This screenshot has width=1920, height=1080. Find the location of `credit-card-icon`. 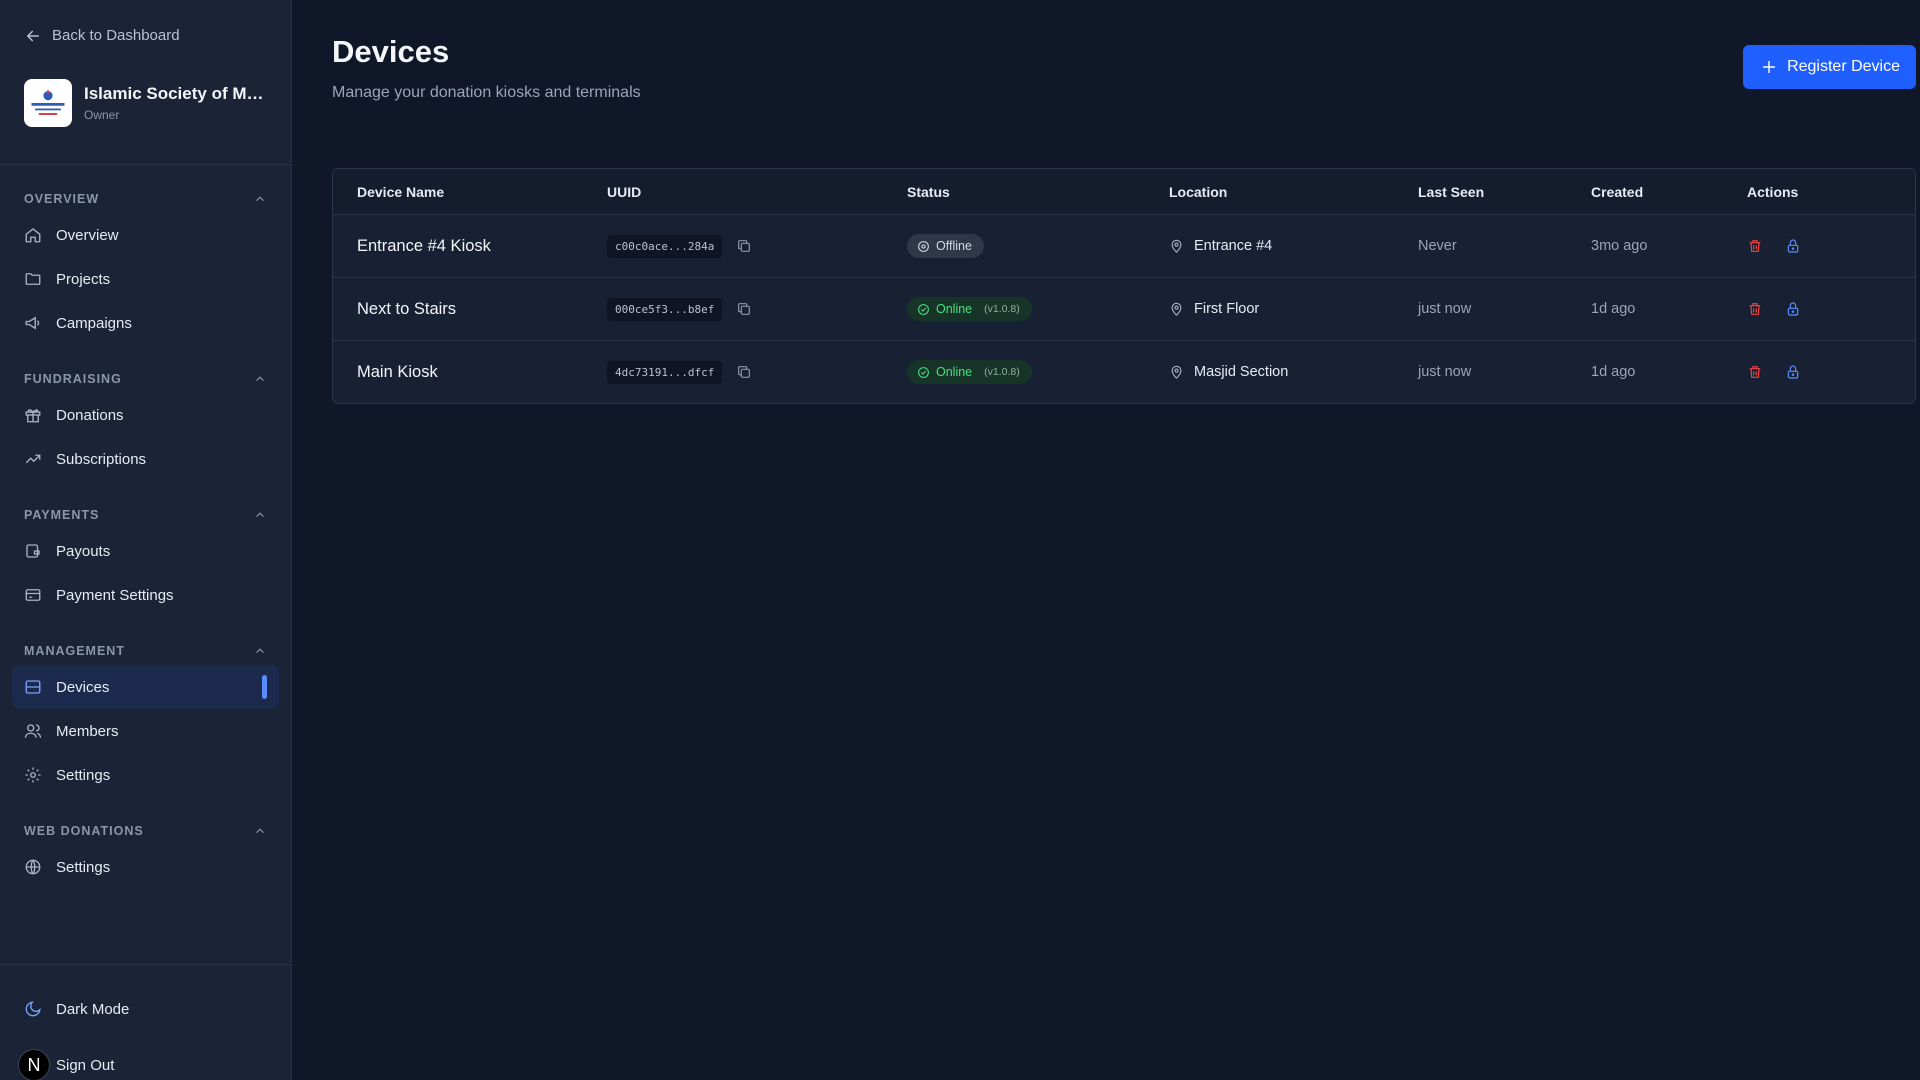

credit-card-icon is located at coordinates (33, 595).